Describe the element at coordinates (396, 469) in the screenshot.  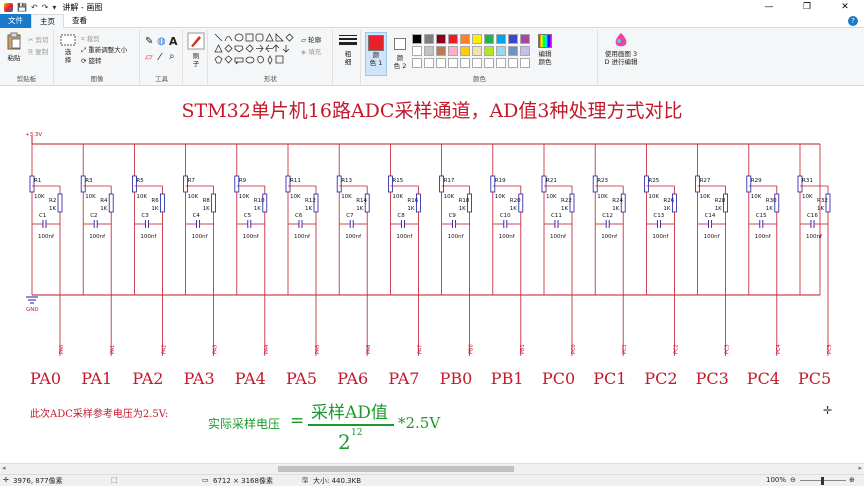
I see `scrollbar-thumb` at that location.